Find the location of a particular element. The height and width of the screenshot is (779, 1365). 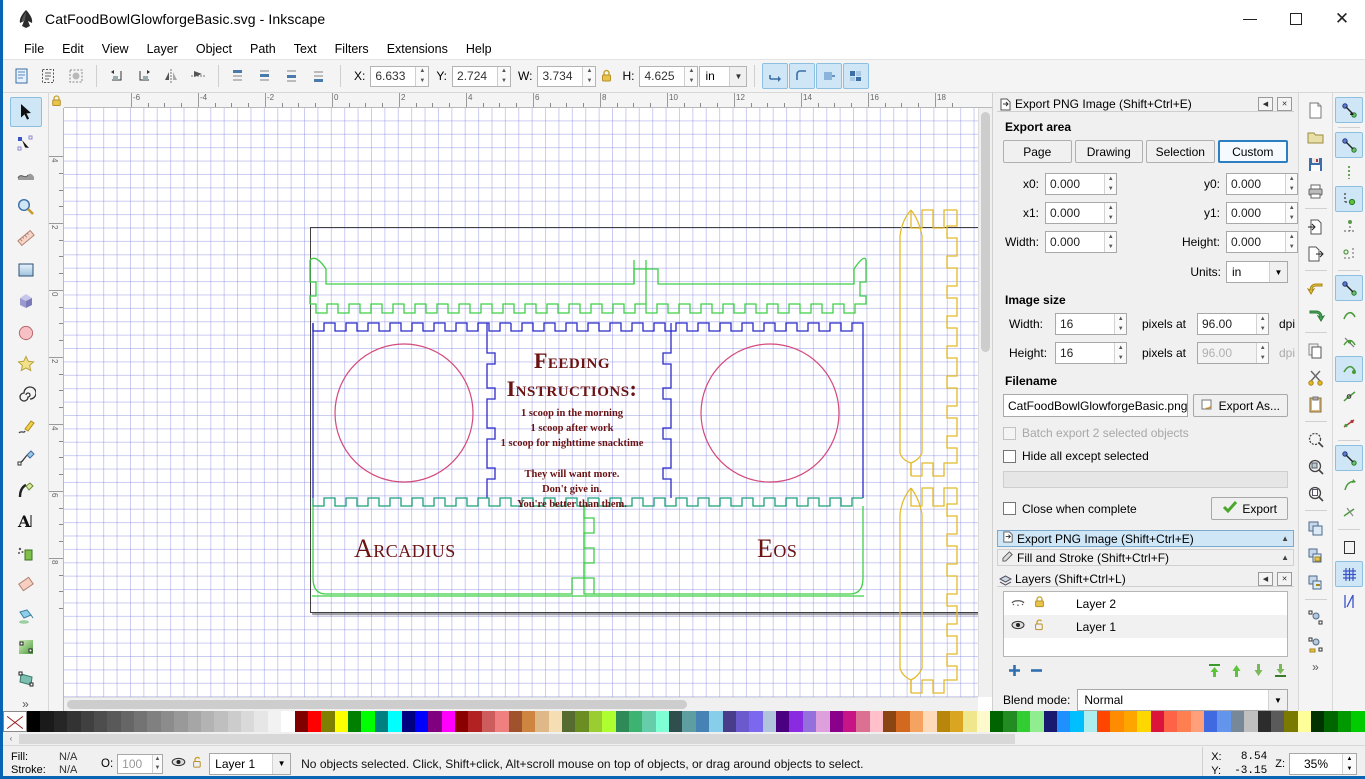

tweak-tool is located at coordinates (26, 175).